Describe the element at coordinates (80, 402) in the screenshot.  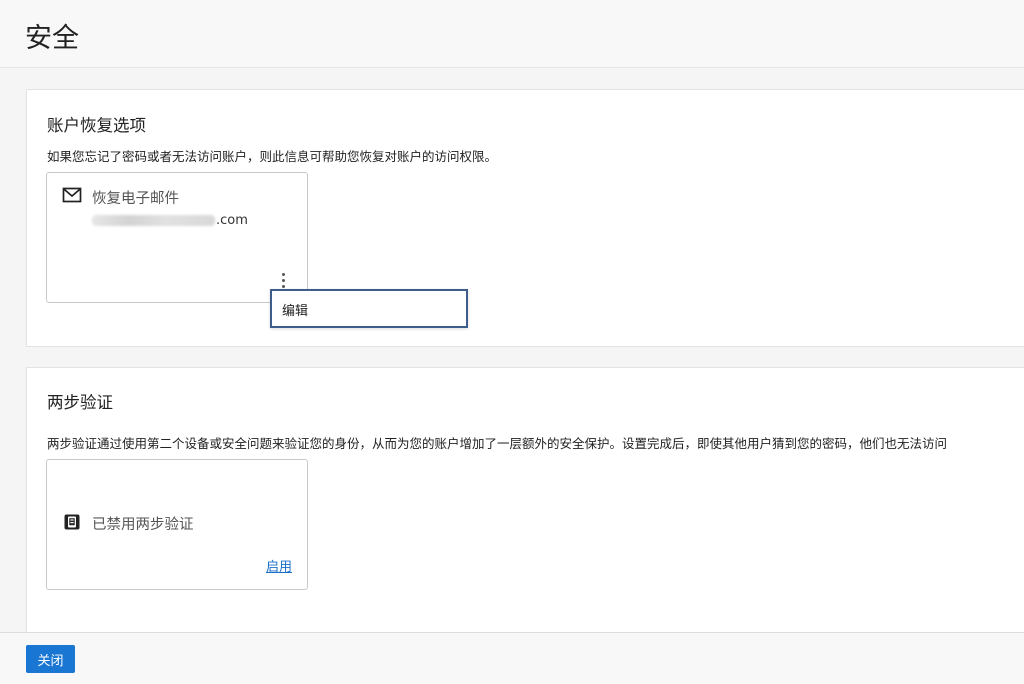
I see `two-factor-title: 两步验证` at that location.